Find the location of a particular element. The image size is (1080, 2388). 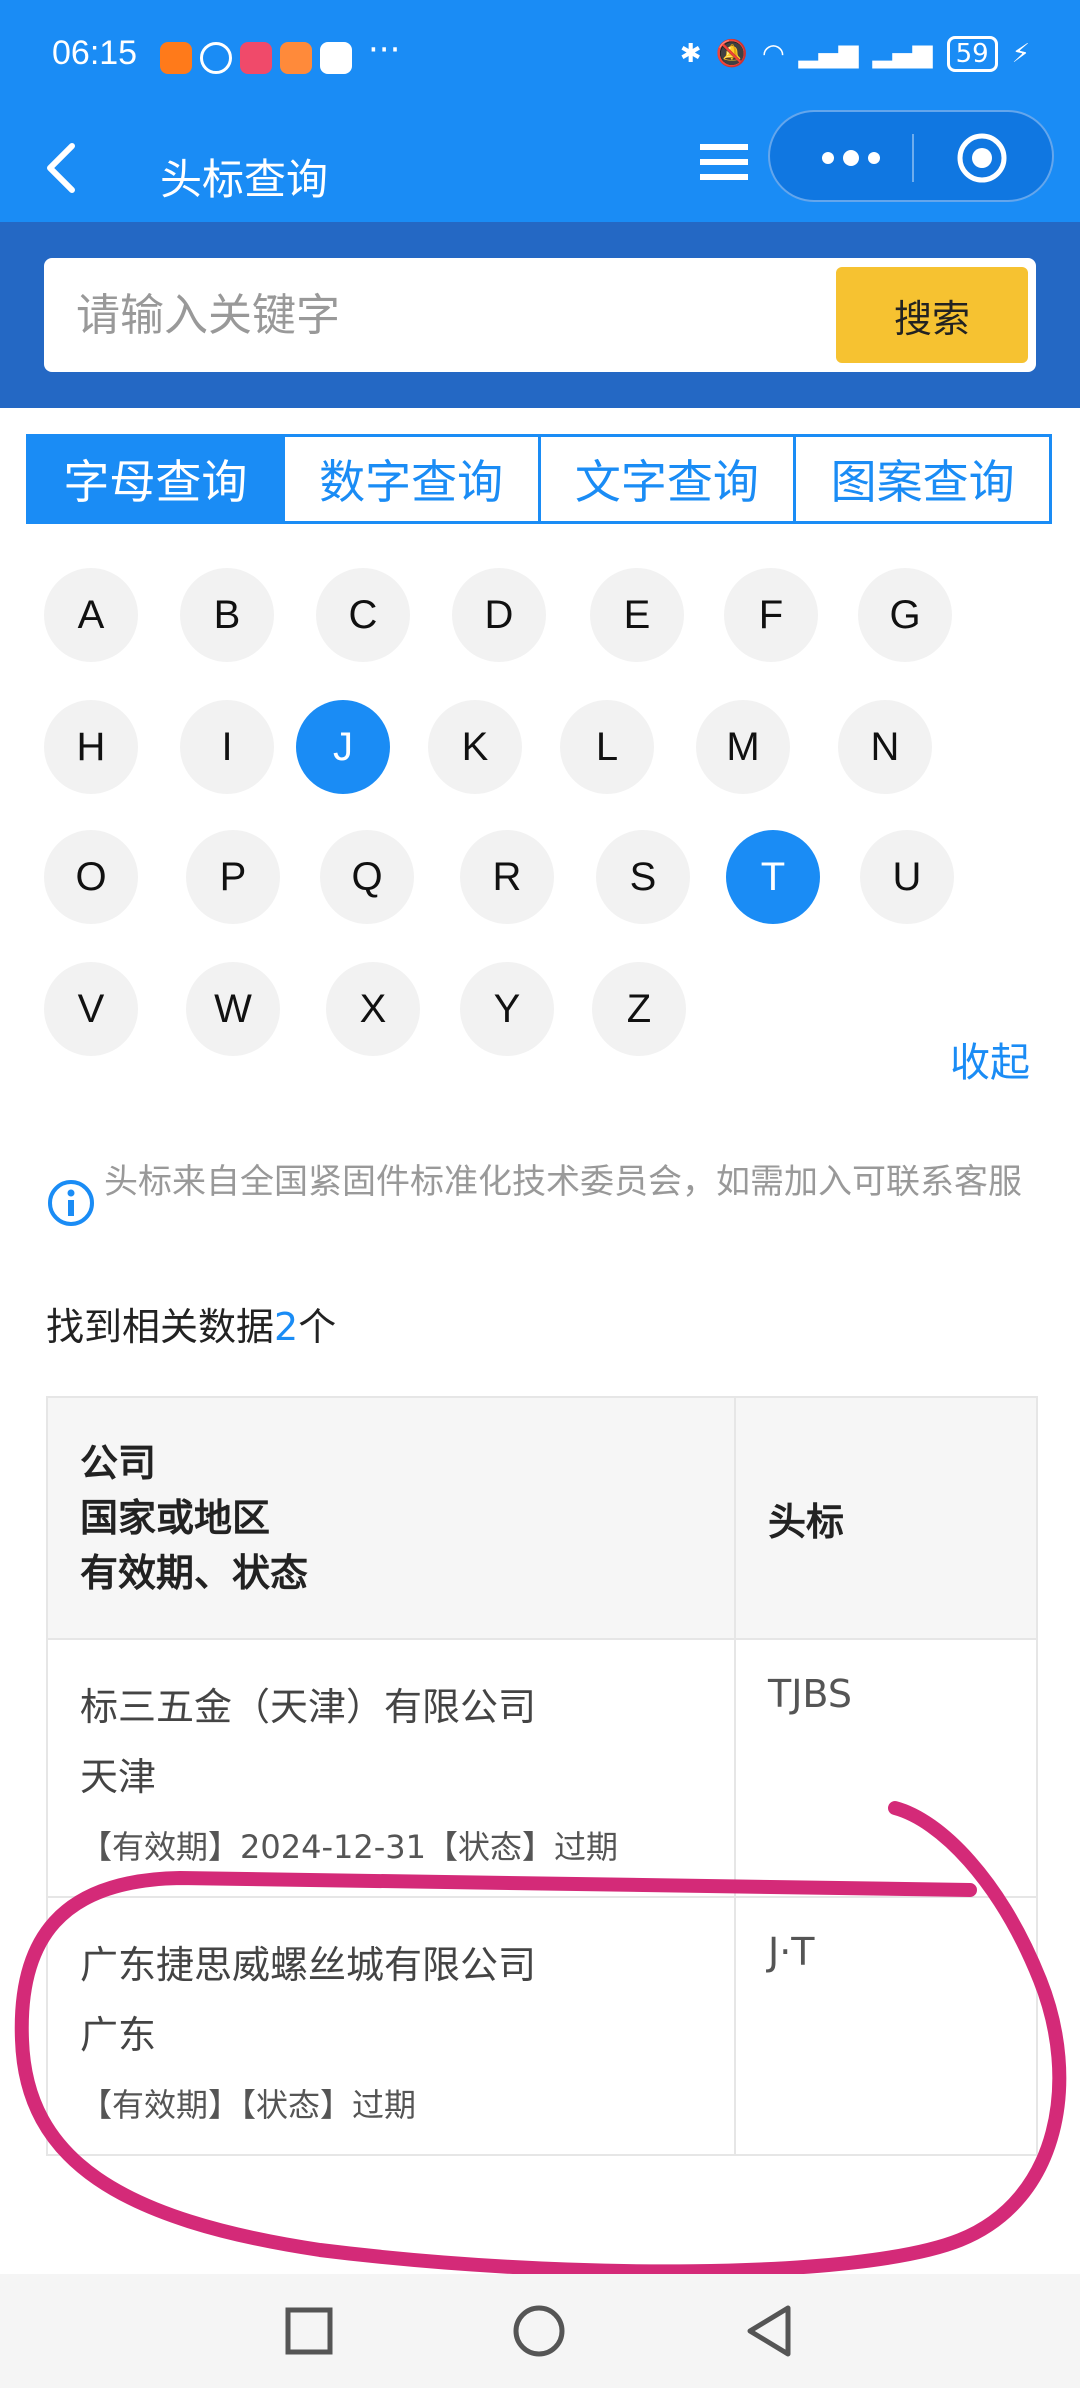

search-button: 搜索 is located at coordinates (932, 315).